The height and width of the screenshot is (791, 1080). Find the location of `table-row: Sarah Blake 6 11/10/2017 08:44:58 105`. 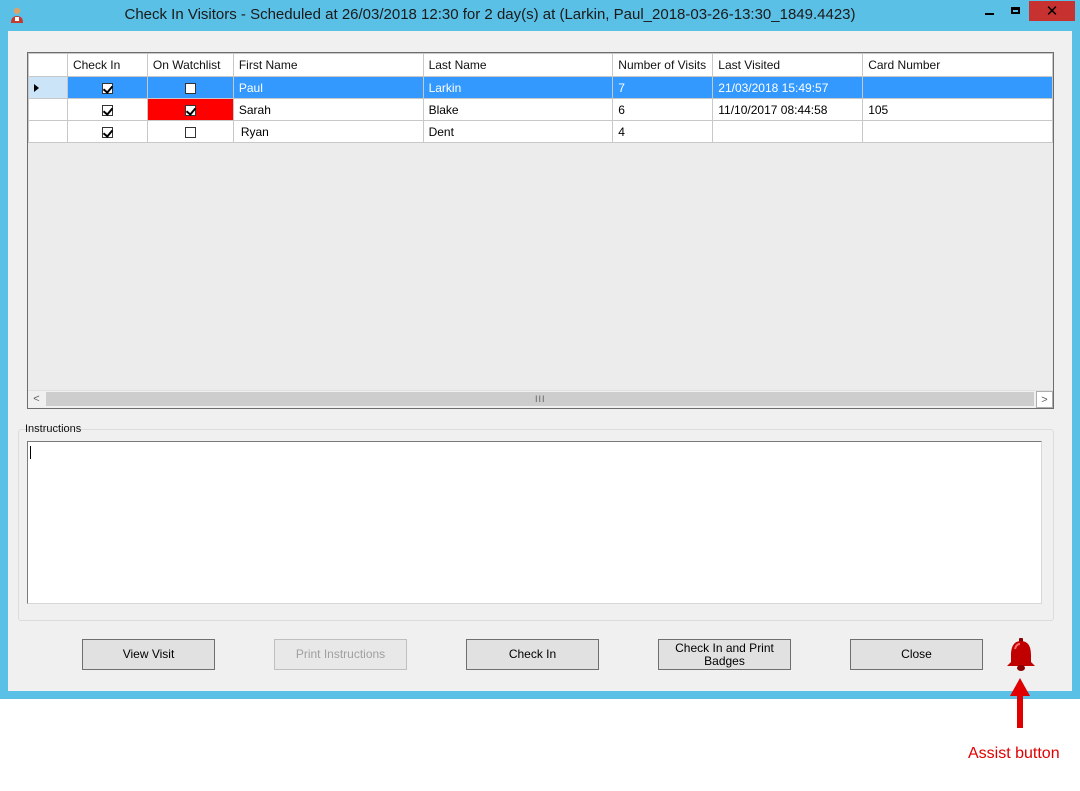

table-row: Sarah Blake 6 11/10/2017 08:44:58 105 is located at coordinates (540, 109).